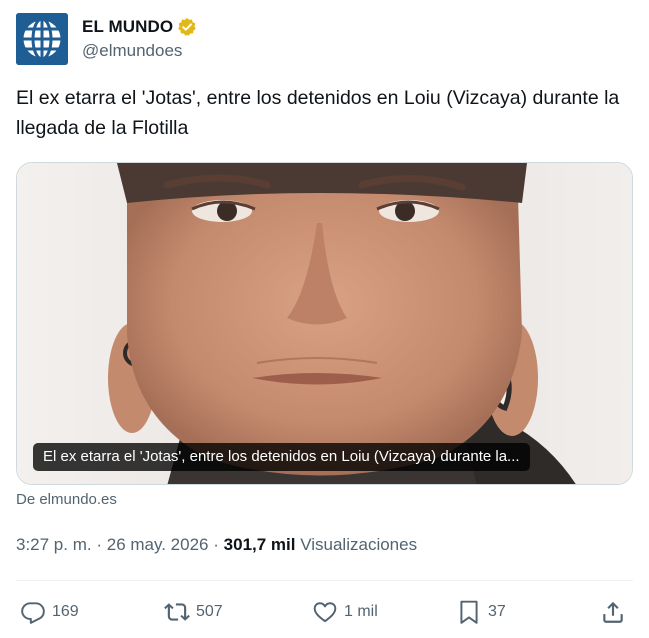 Image resolution: width=649 pixels, height=638 pixels. Describe the element at coordinates (33, 613) in the screenshot. I see `reply-icon` at that location.